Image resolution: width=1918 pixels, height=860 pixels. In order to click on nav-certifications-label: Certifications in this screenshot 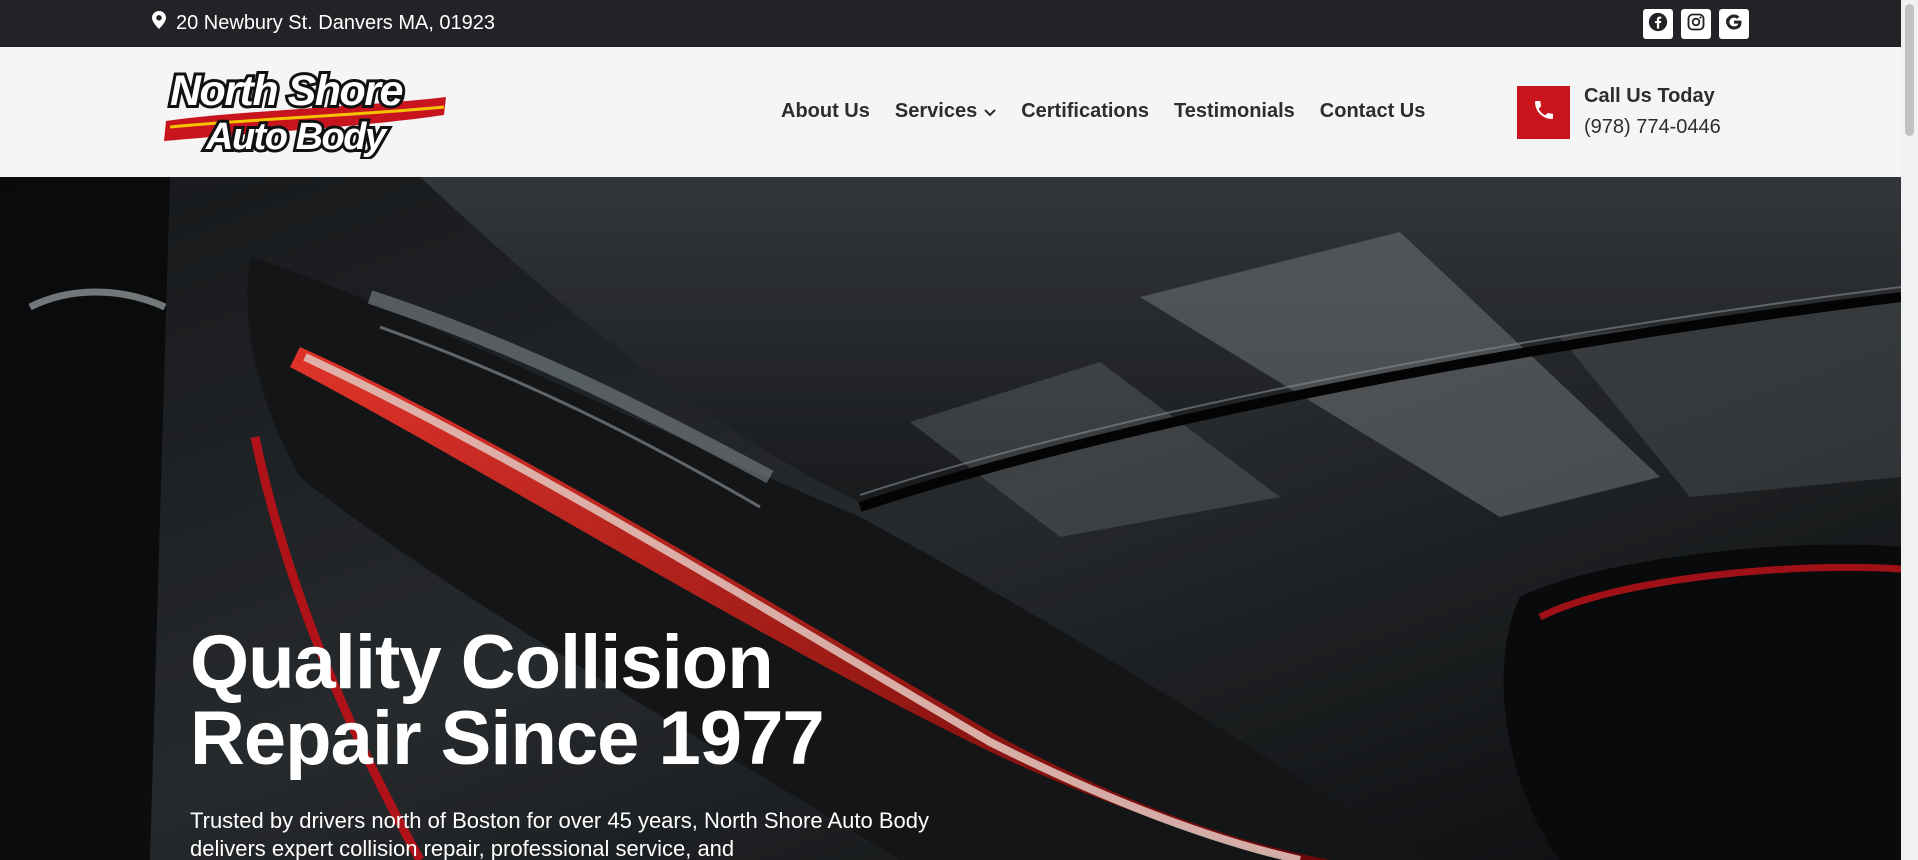, I will do `click(1085, 111)`.